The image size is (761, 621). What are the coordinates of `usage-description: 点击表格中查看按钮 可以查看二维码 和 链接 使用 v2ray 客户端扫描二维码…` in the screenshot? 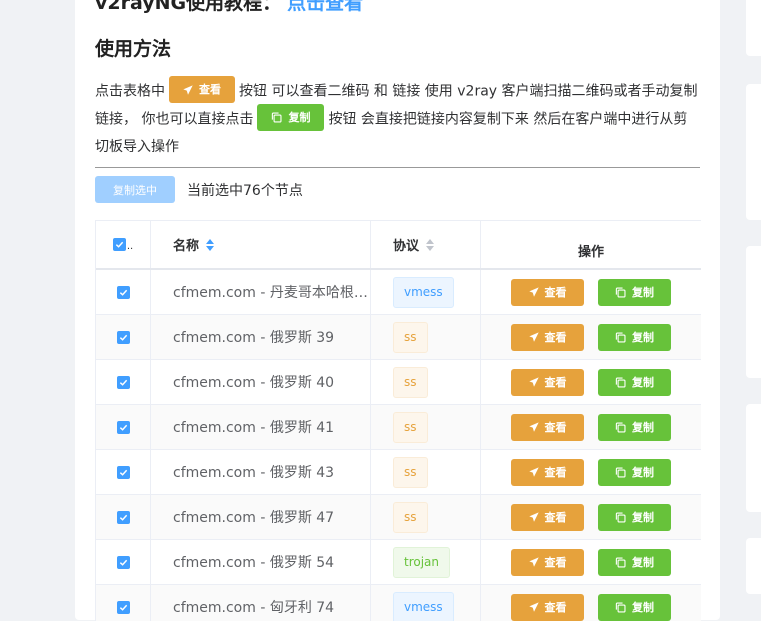 It's located at (397, 120).